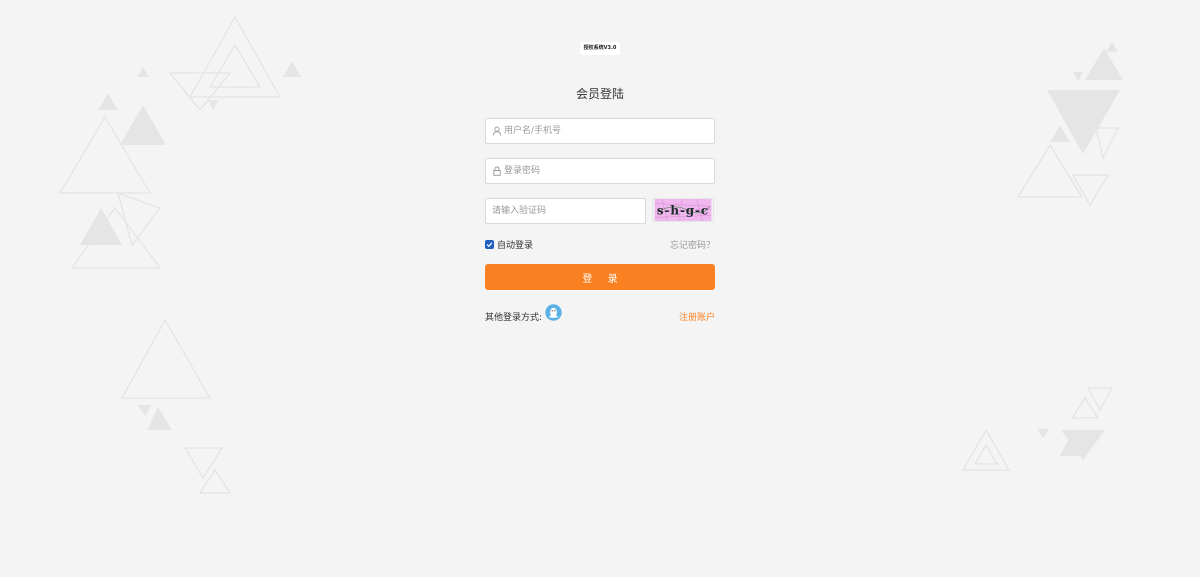  Describe the element at coordinates (600, 48) in the screenshot. I see `system-logo: 授权系统V3.0` at that location.